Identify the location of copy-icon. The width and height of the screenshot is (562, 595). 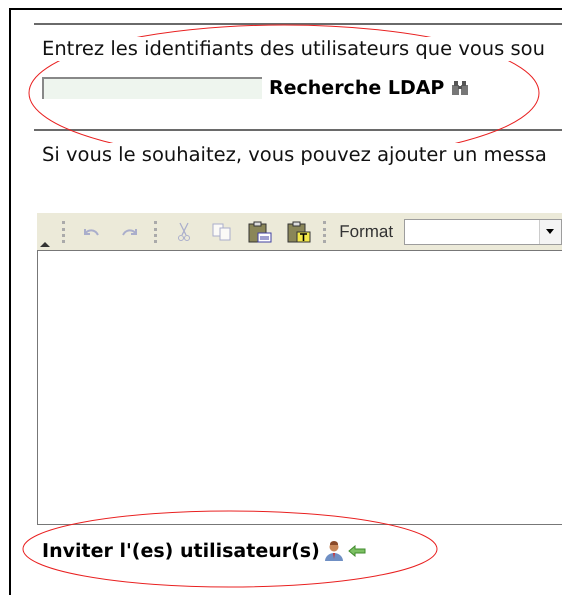
(222, 231).